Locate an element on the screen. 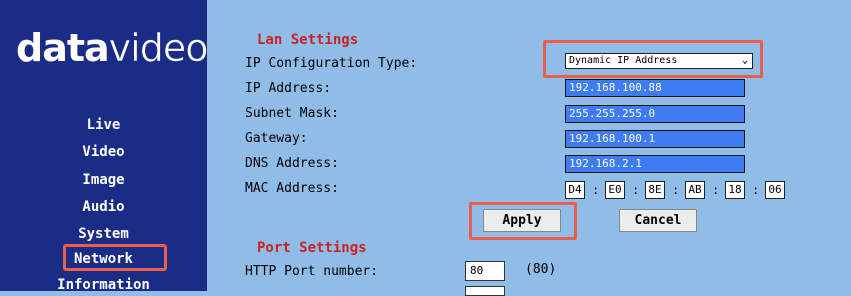 This screenshot has width=851, height=296. sidebar-item-system: System is located at coordinates (103, 234).